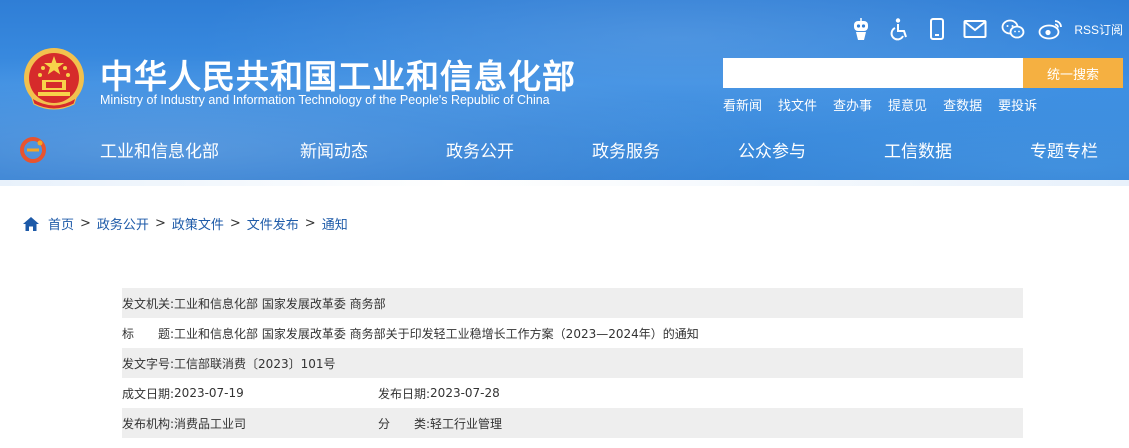  What do you see at coordinates (937, 29) in the screenshot?
I see `mobile-icon` at bounding box center [937, 29].